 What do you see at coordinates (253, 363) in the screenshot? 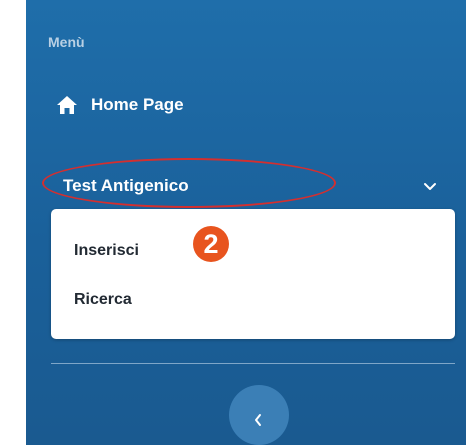
I see `divider` at bounding box center [253, 363].